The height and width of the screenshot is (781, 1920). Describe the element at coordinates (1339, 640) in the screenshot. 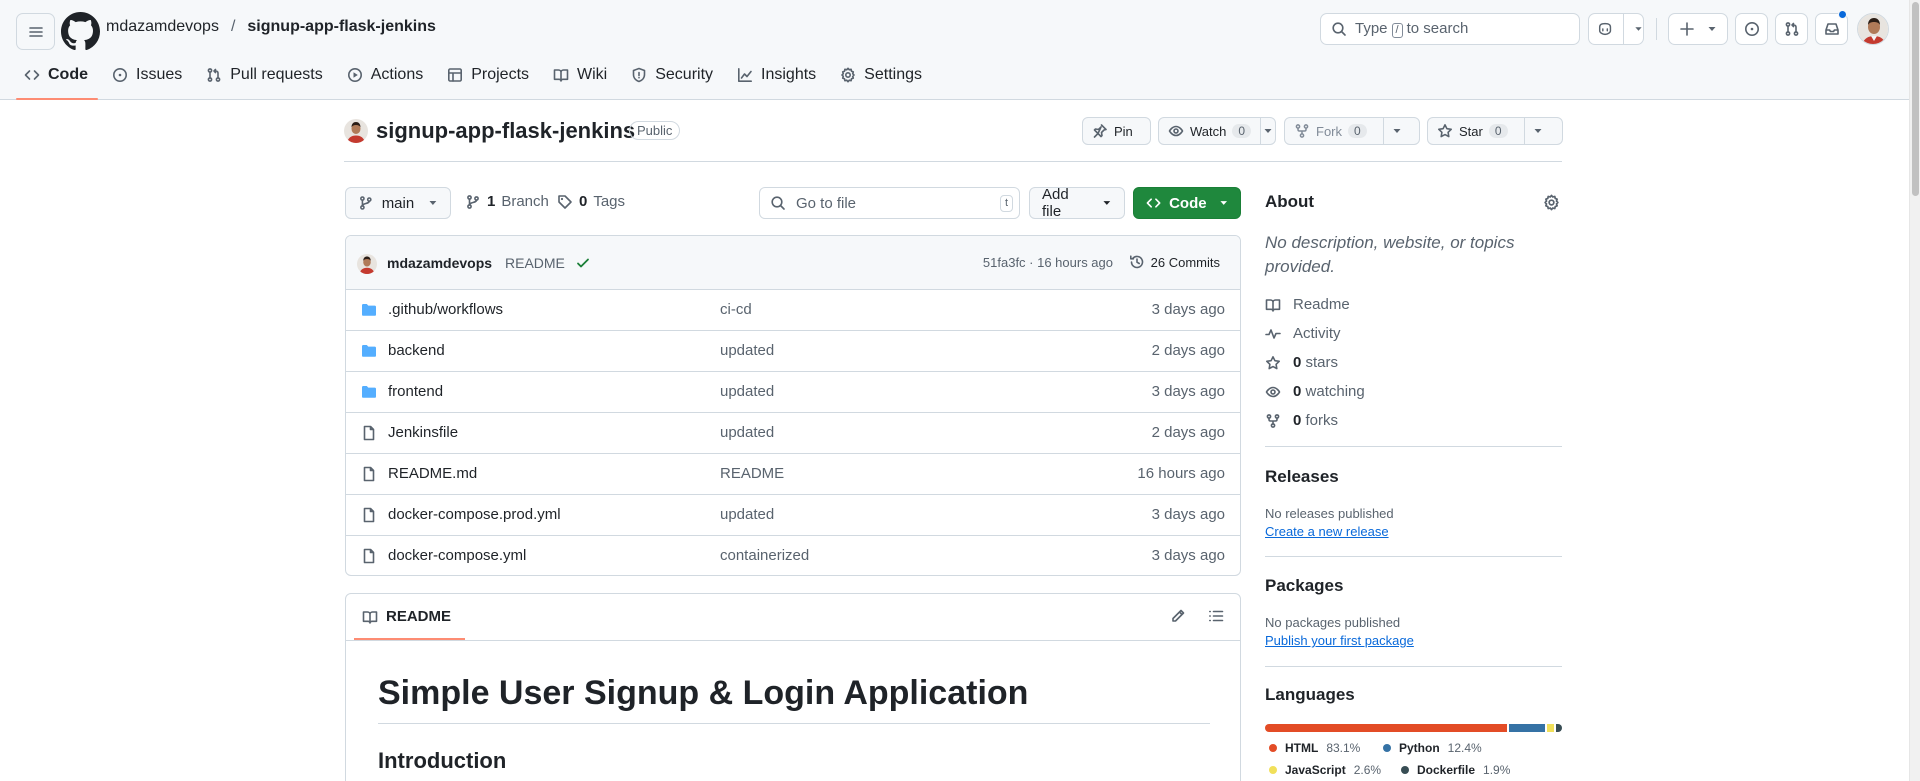

I see `publish-package-link: Publish your first package` at that location.